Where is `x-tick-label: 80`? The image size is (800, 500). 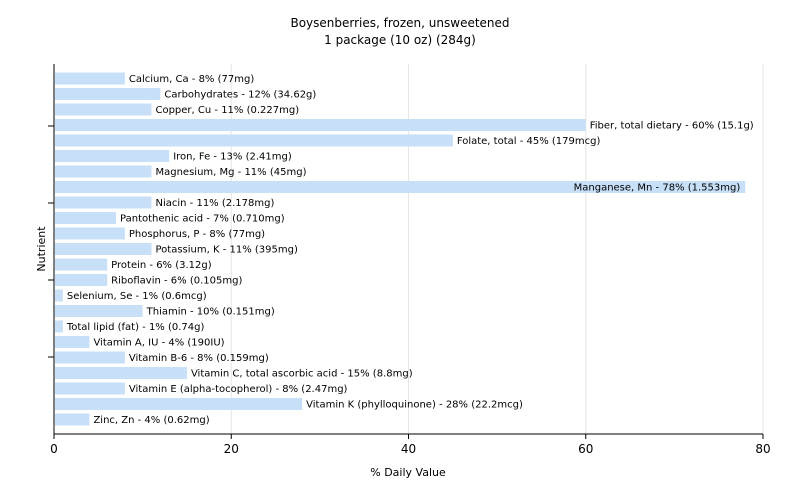 x-tick-label: 80 is located at coordinates (762, 449).